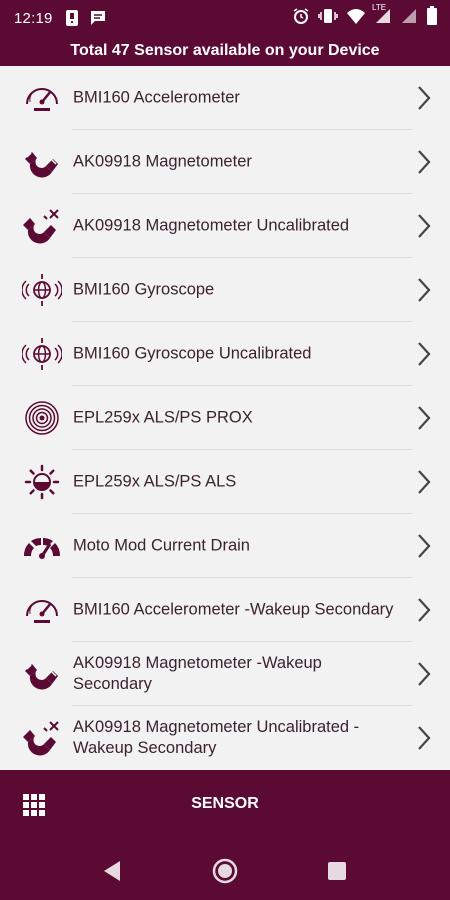  I want to click on system-nav-bar, so click(225, 871).